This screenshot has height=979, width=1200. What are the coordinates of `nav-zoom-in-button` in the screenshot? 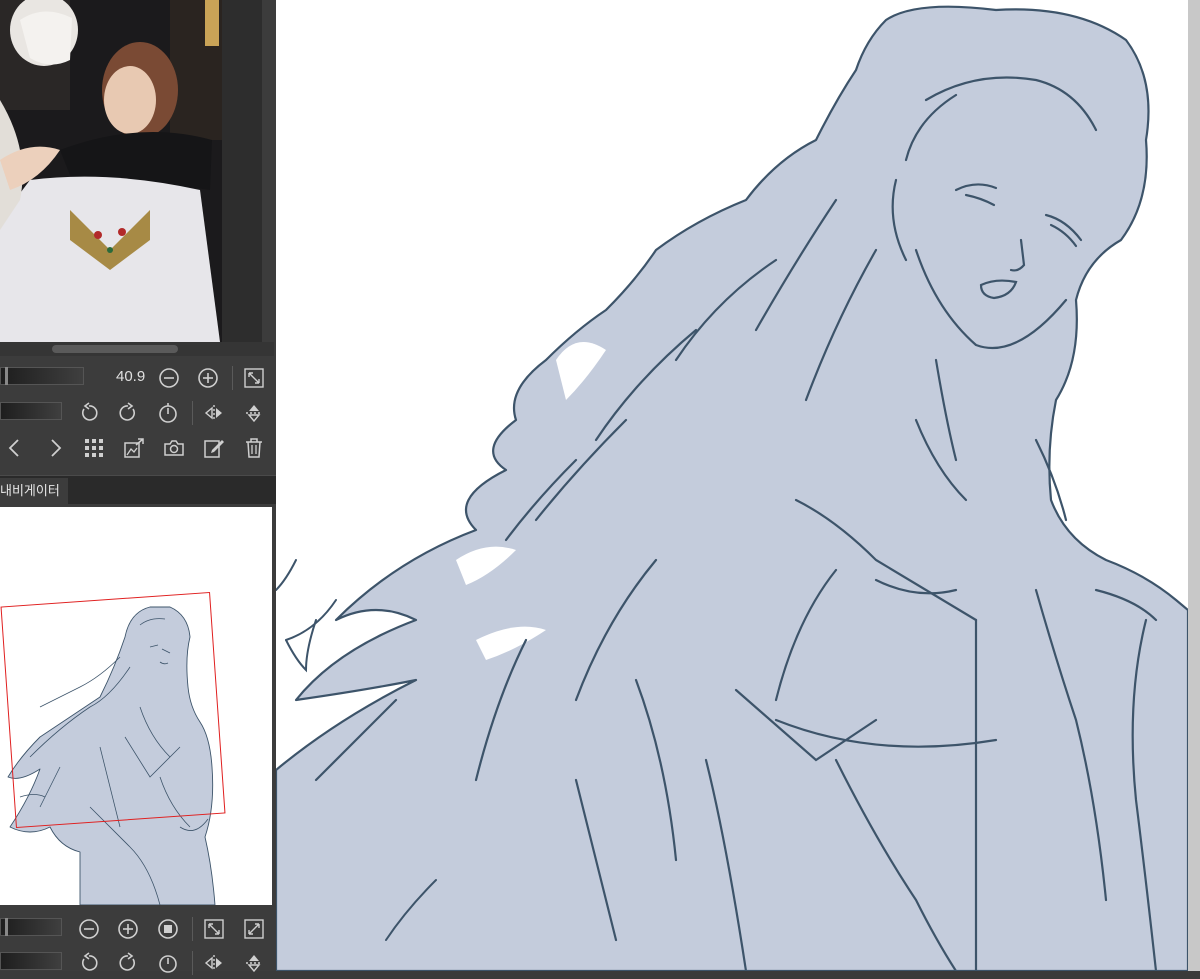 It's located at (128, 929).